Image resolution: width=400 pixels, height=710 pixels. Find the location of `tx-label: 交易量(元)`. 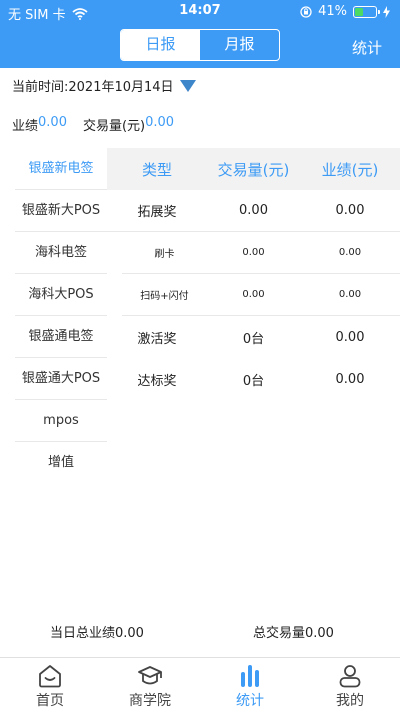

tx-label: 交易量(元) is located at coordinates (114, 126).